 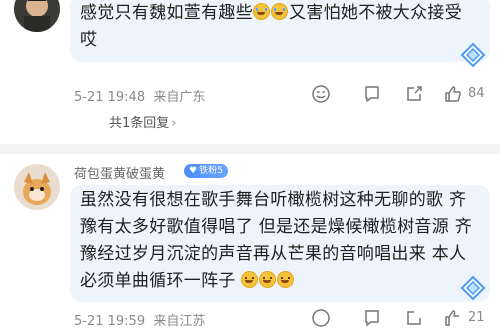 What do you see at coordinates (89, 40) in the screenshot?
I see `comment-text-line2: 哎` at bounding box center [89, 40].